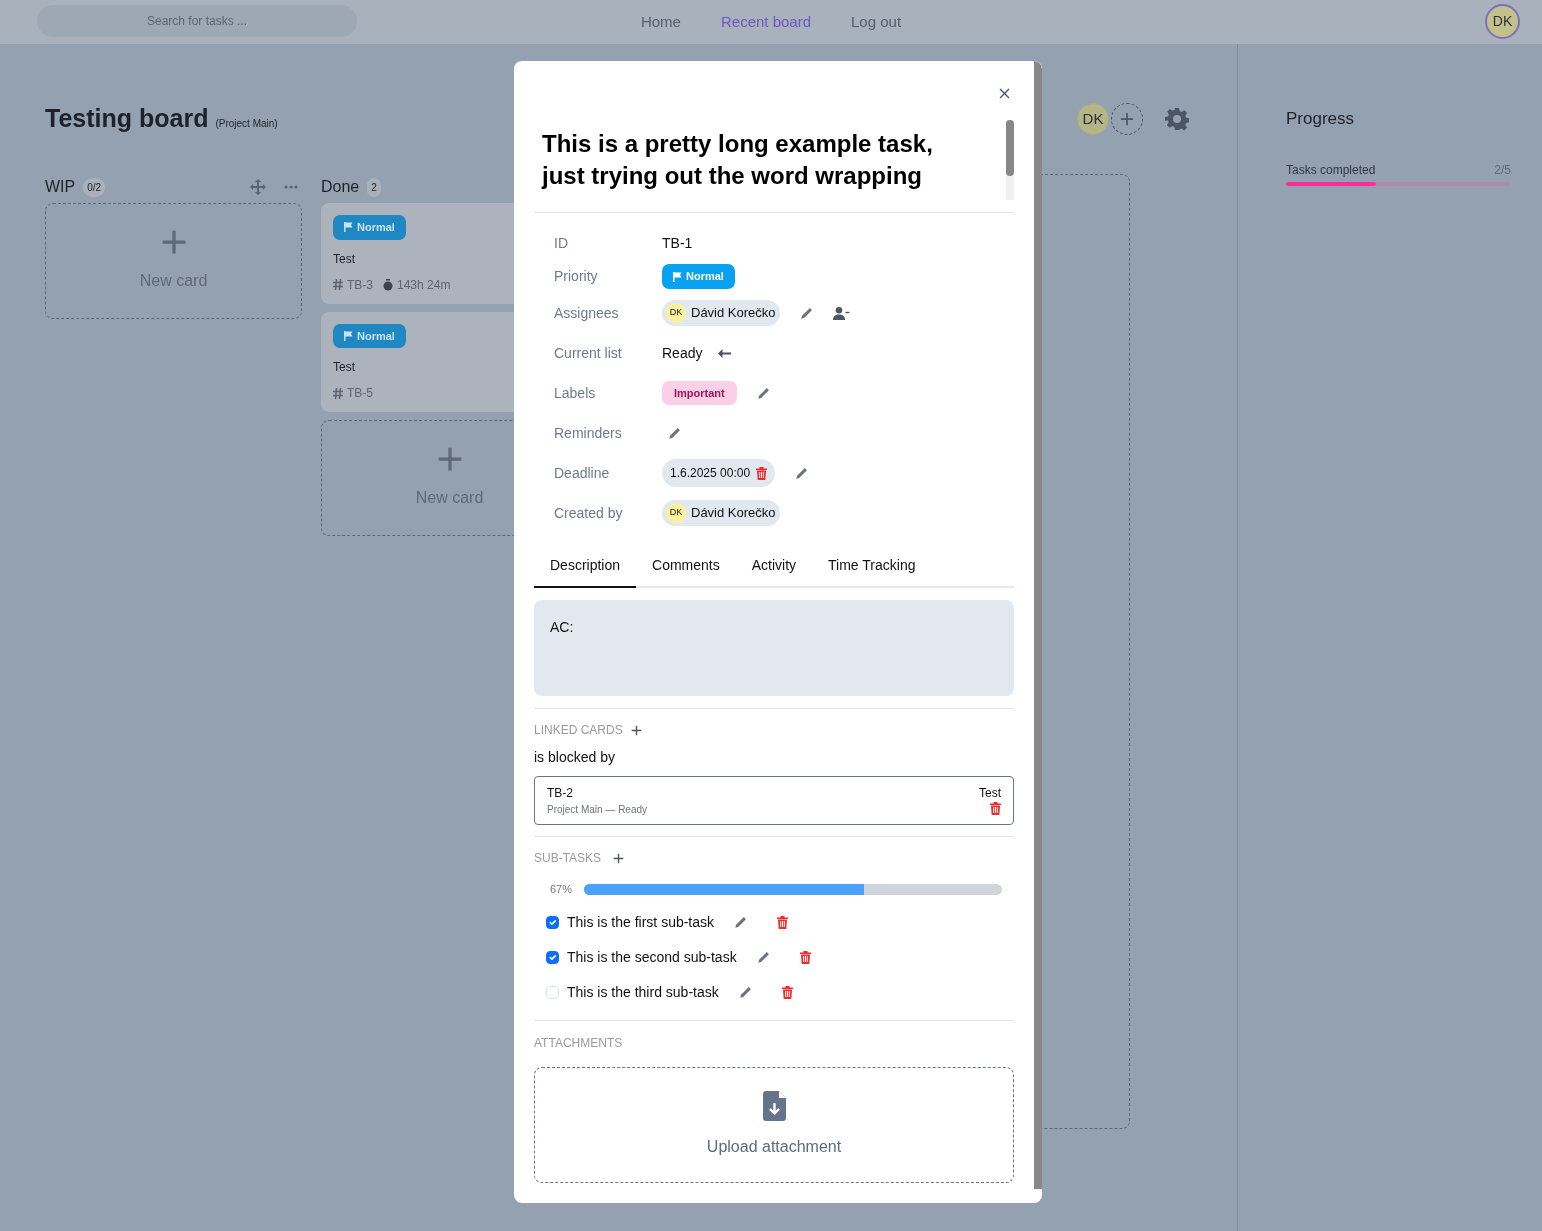 The image size is (1542, 1231). What do you see at coordinates (774, 648) in the screenshot?
I see `description-text: AC:` at bounding box center [774, 648].